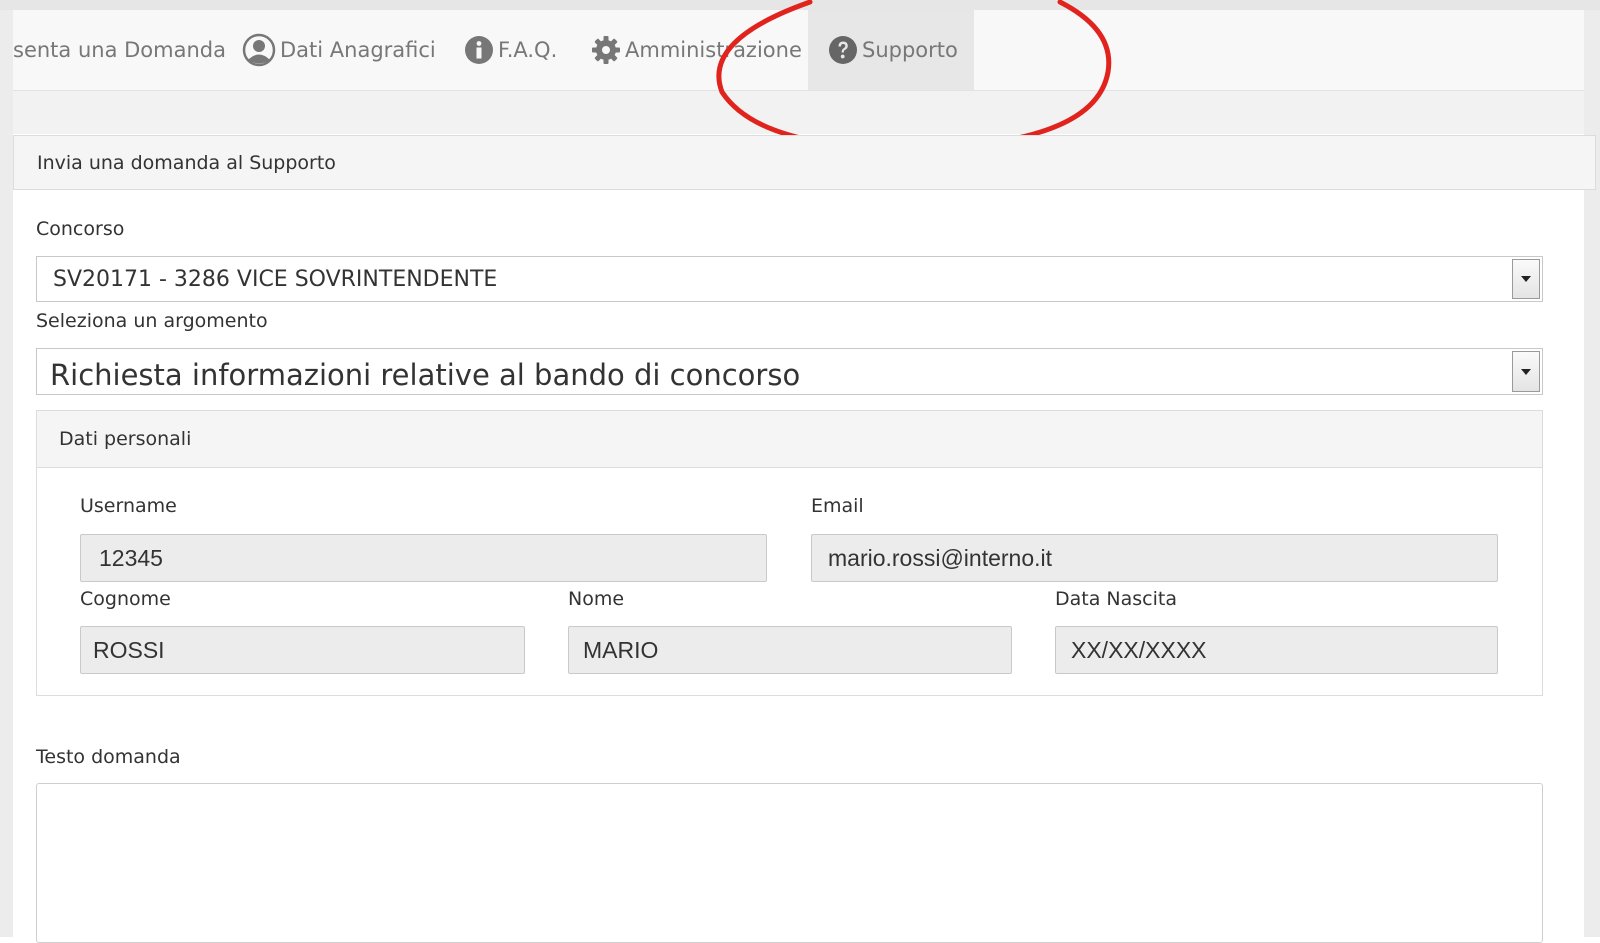 Image resolution: width=1600 pixels, height=943 pixels. What do you see at coordinates (1139, 649) in the screenshot?
I see `data-nascita-value: XX/XX/XXXX` at bounding box center [1139, 649].